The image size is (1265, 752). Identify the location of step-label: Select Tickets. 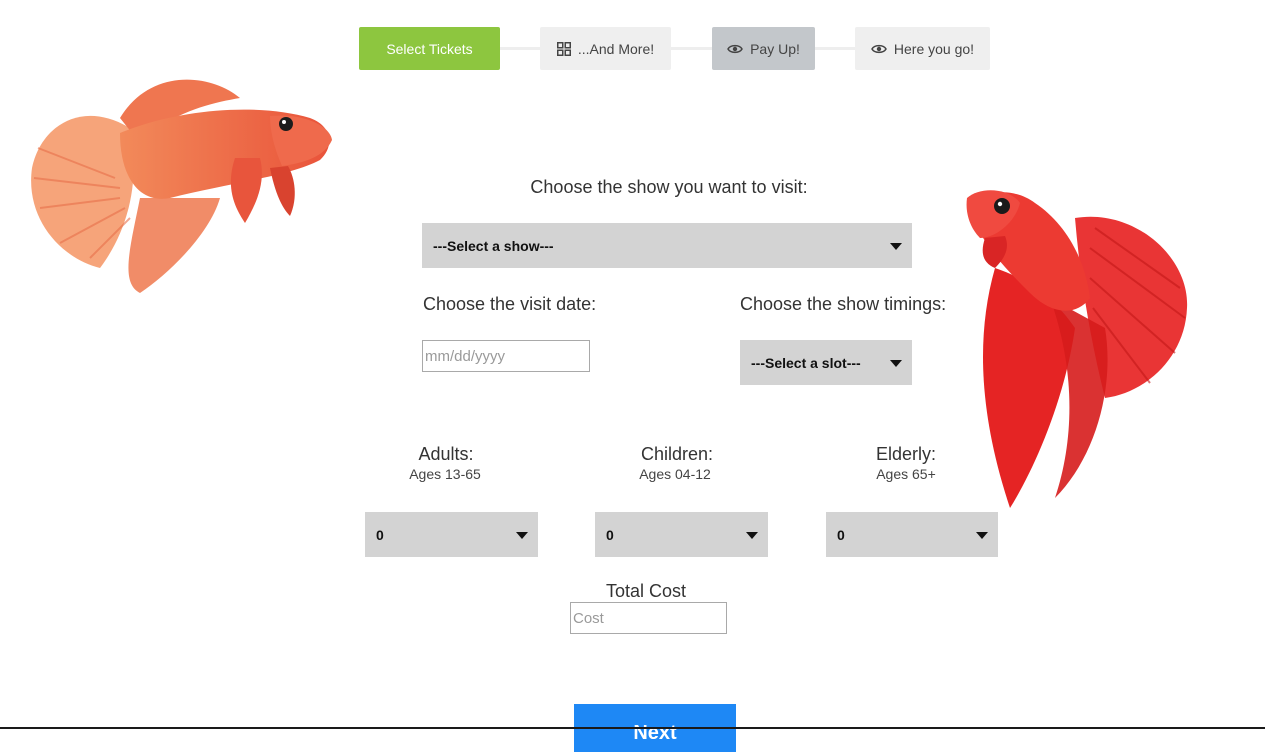
(429, 48).